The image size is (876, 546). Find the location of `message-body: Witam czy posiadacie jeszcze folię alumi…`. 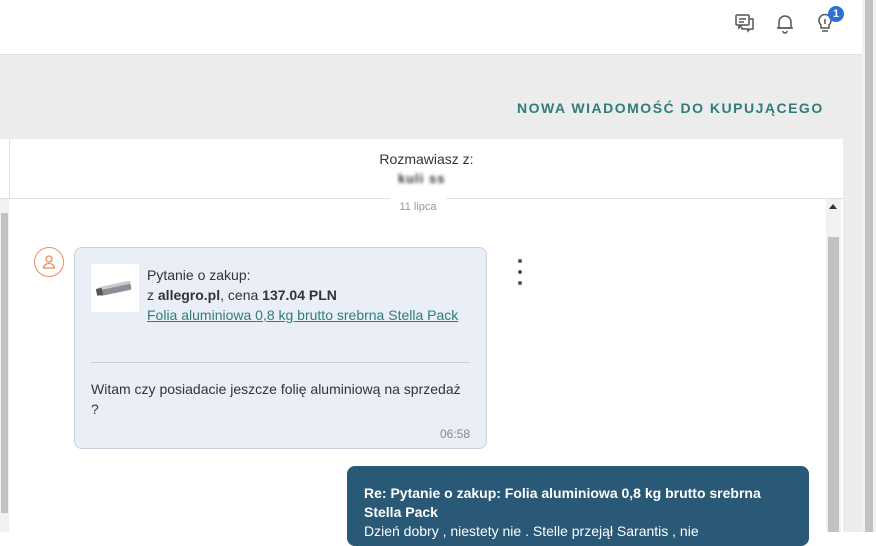

message-body: Witam czy posiadacie jeszcze folię alumi… is located at coordinates (276, 399).